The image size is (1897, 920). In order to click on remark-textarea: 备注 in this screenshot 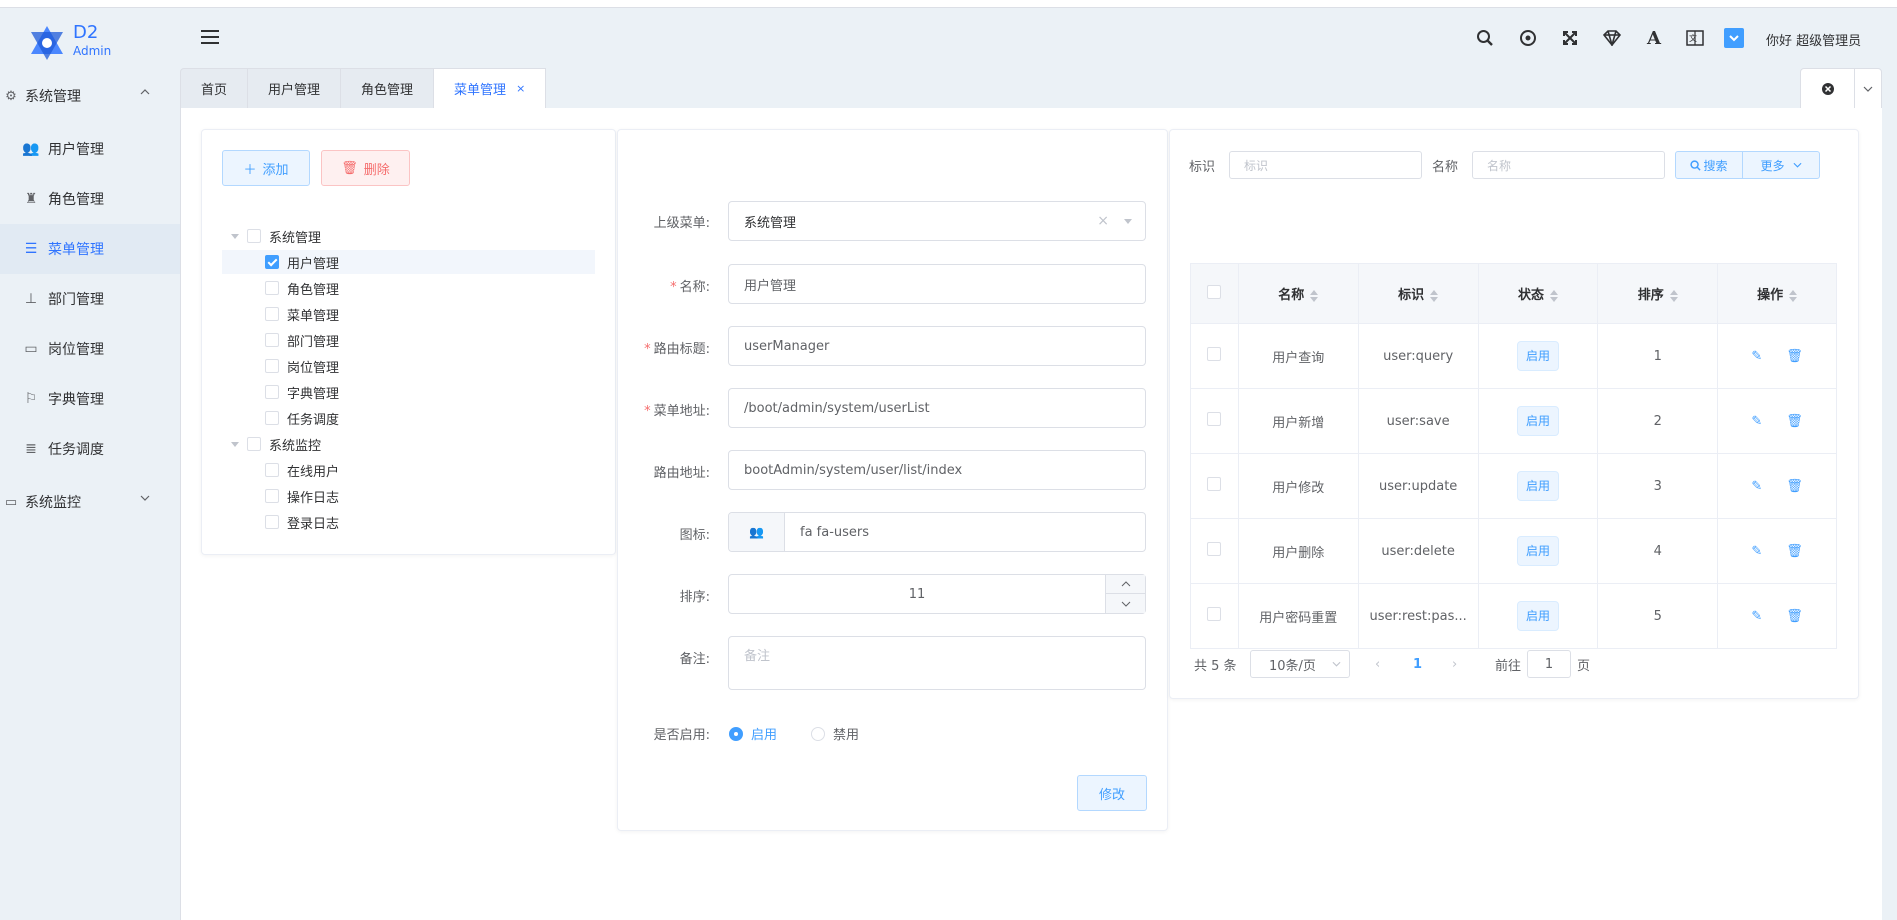, I will do `click(937, 663)`.